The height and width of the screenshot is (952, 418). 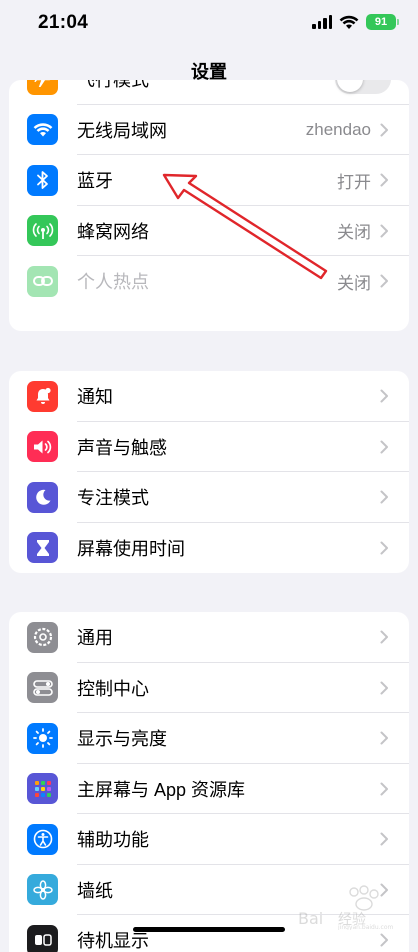 I want to click on battery-icon: 91, so click(x=382, y=22).